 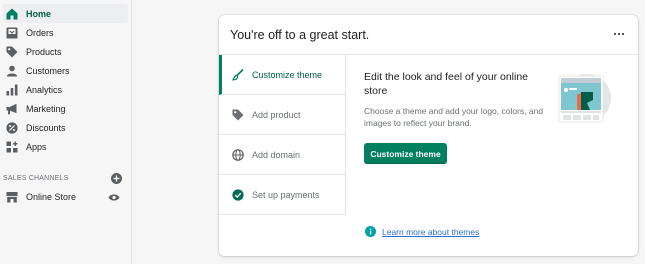 I want to click on step-label: Add domain, so click(x=276, y=154).